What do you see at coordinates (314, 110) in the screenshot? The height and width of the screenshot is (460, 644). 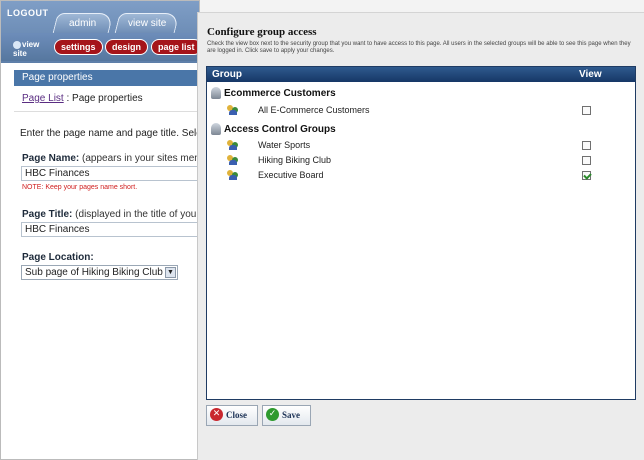 I see `group-label: All E-Commerce Customers` at bounding box center [314, 110].